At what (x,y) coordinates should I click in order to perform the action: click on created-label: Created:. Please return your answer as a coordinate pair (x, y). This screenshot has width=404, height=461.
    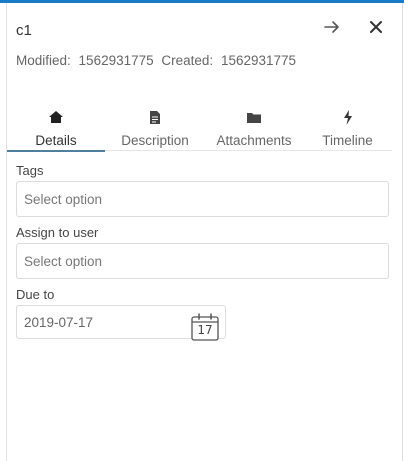
    Looking at the image, I should click on (187, 60).